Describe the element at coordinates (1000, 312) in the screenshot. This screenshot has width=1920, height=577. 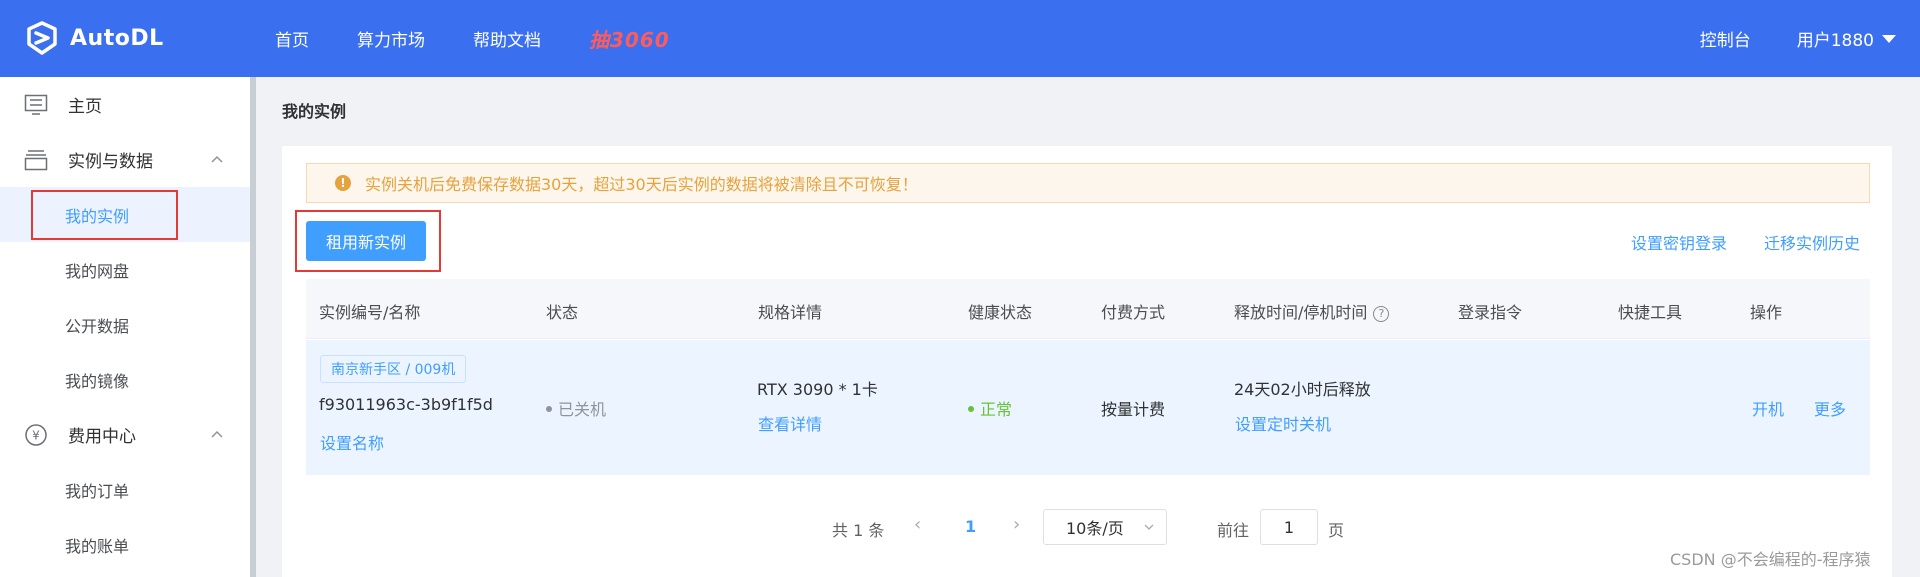
I see `col-health: 健康状态` at that location.